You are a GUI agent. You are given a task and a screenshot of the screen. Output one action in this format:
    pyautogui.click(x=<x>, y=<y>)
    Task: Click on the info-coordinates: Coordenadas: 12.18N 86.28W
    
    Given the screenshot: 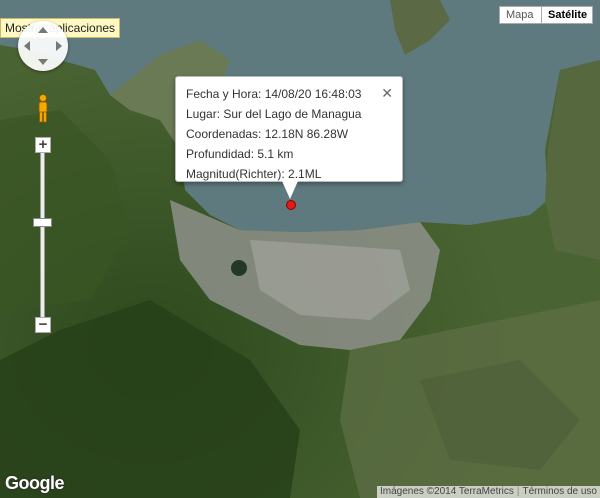 What is the action you would take?
    pyautogui.click(x=267, y=134)
    